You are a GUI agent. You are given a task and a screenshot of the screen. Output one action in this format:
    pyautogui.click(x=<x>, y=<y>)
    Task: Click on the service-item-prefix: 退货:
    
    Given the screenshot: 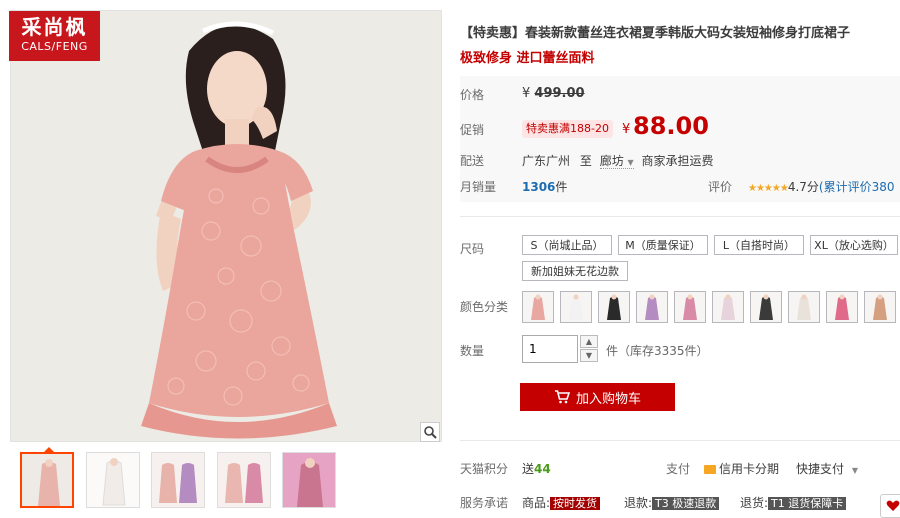 What is the action you would take?
    pyautogui.click(x=754, y=503)
    